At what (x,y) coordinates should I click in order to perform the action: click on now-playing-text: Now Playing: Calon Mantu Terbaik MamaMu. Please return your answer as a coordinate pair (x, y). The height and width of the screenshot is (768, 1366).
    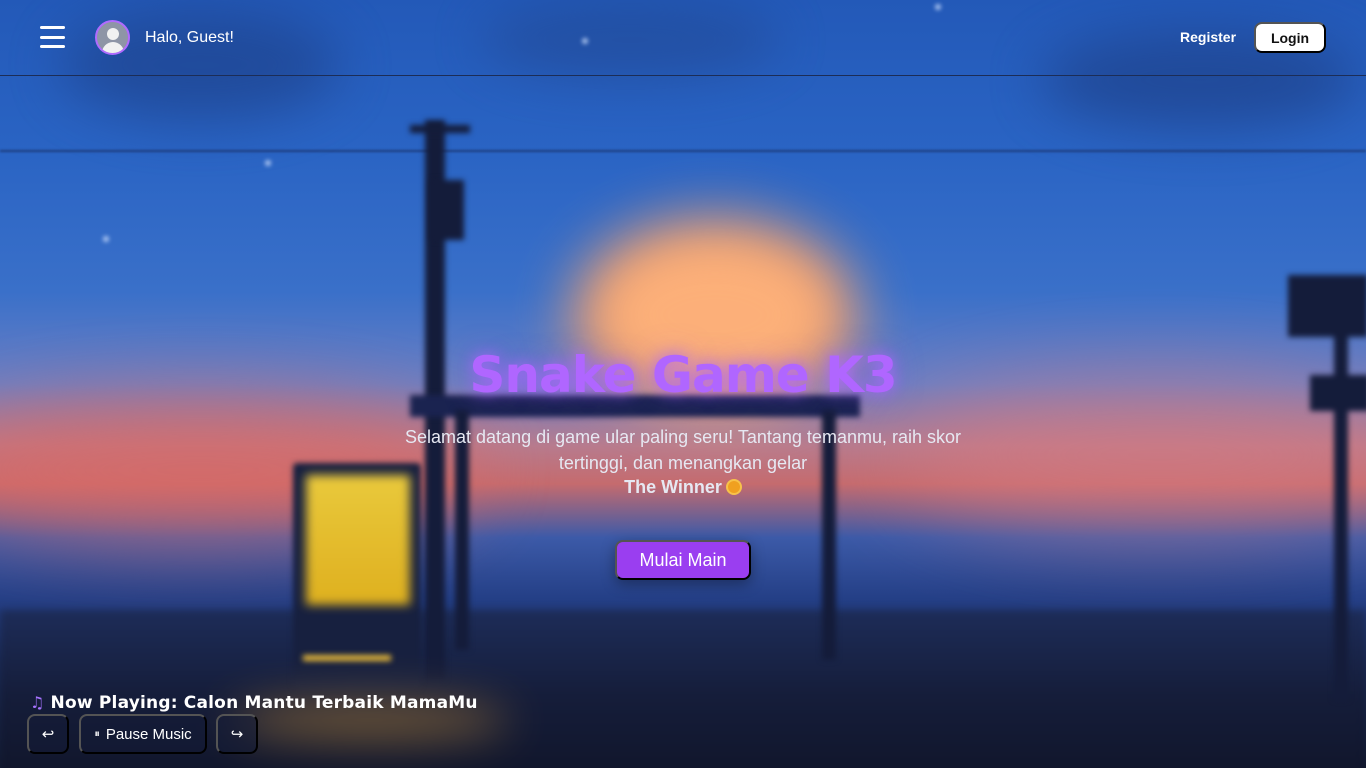
    Looking at the image, I should click on (264, 703).